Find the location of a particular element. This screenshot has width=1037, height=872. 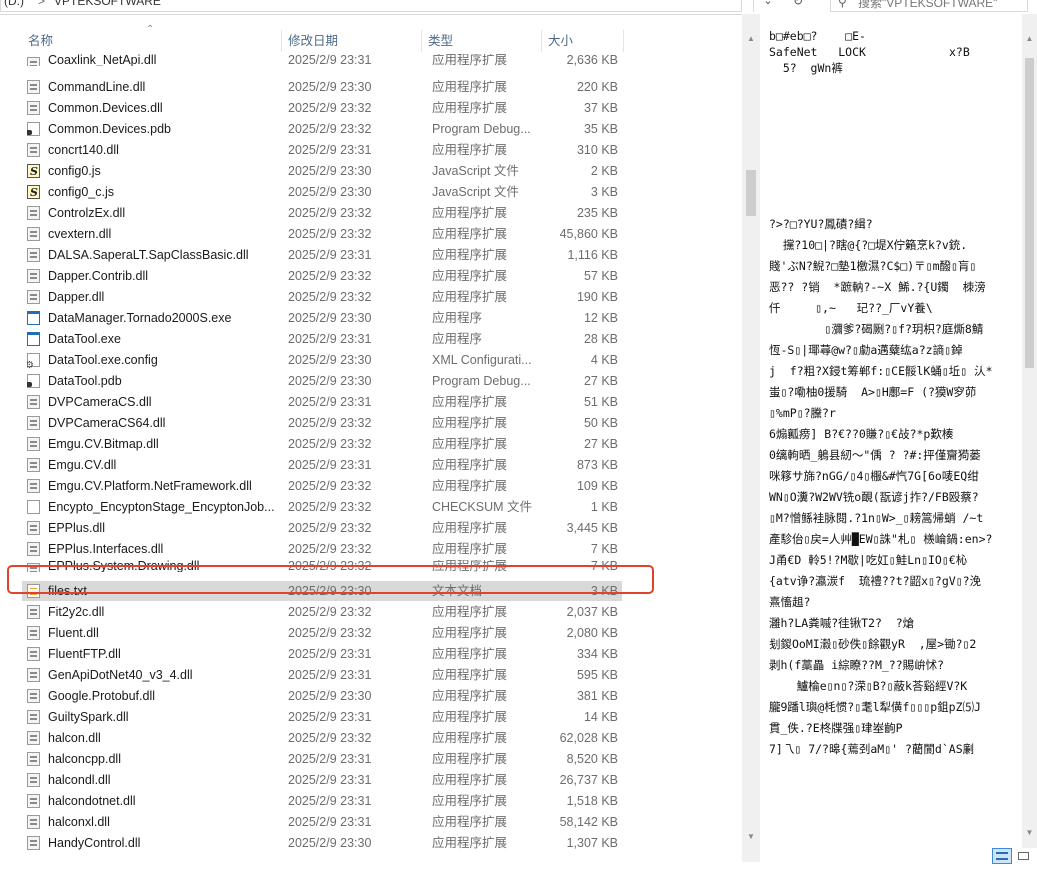

file-name: halconcpp.dll is located at coordinates (161, 759).